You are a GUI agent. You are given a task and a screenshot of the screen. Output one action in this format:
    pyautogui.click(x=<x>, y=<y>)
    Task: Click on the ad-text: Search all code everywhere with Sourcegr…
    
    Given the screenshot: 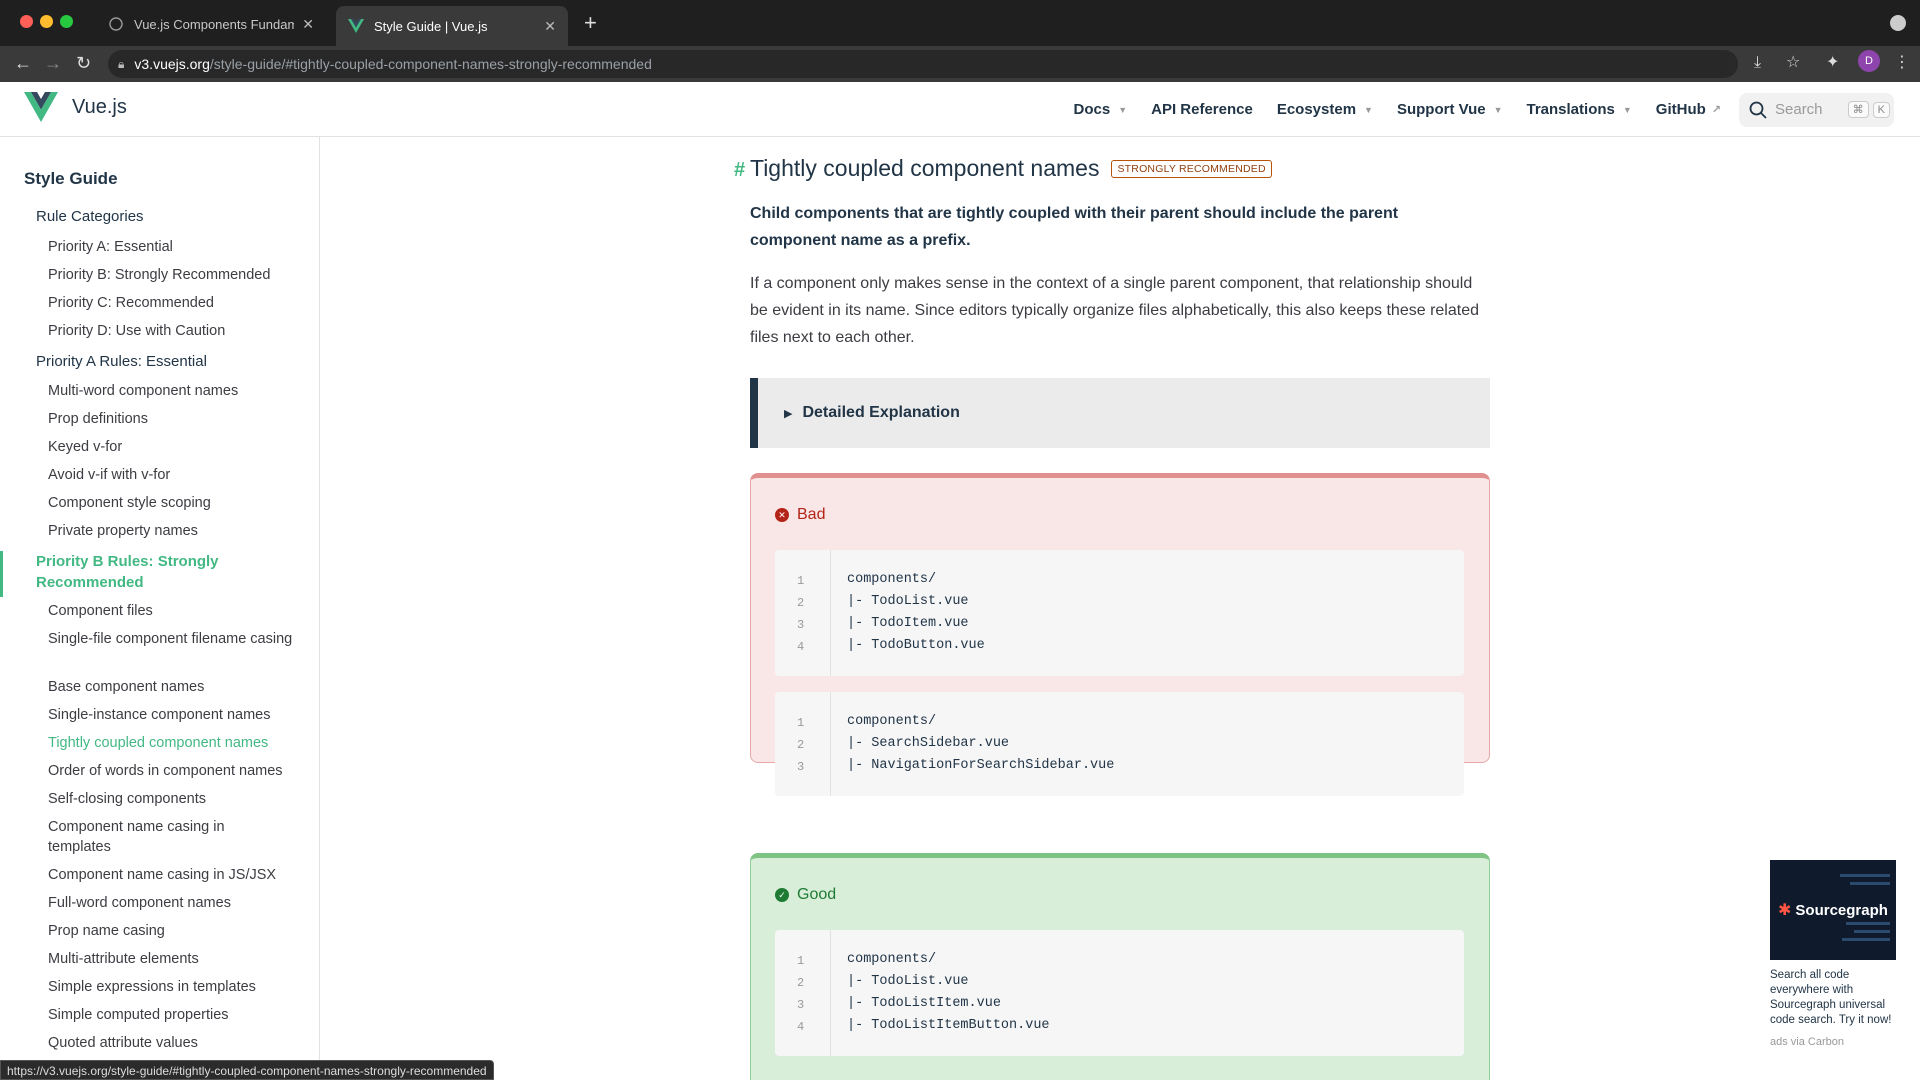 What is the action you would take?
    pyautogui.click(x=1833, y=998)
    